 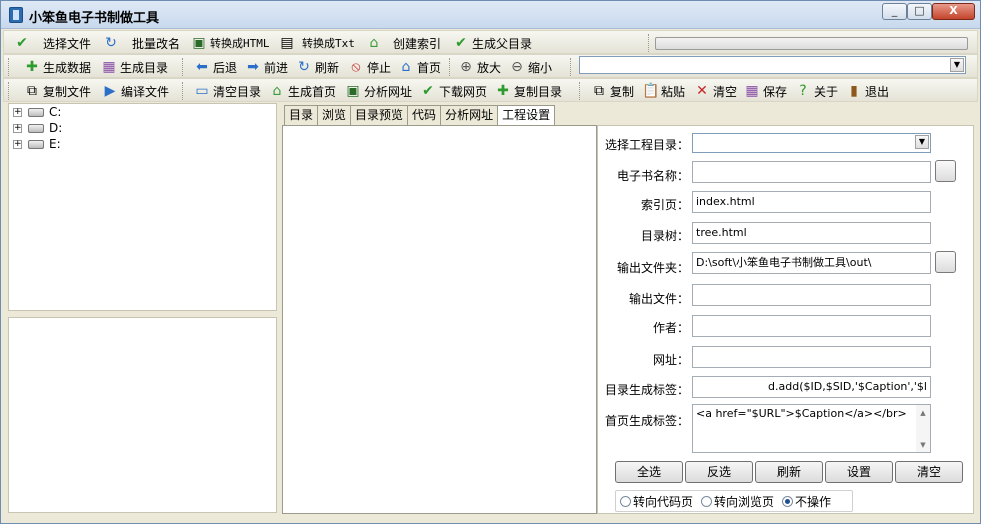 What do you see at coordinates (466, 67) in the screenshot?
I see `zoom-in-icon: ⊕` at bounding box center [466, 67].